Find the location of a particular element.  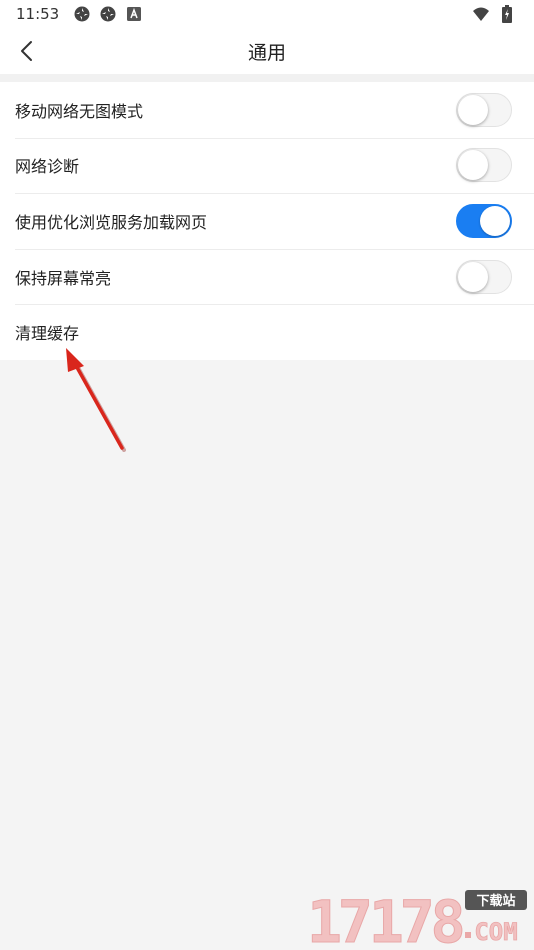

network-diagnosis-toggle is located at coordinates (484, 165).